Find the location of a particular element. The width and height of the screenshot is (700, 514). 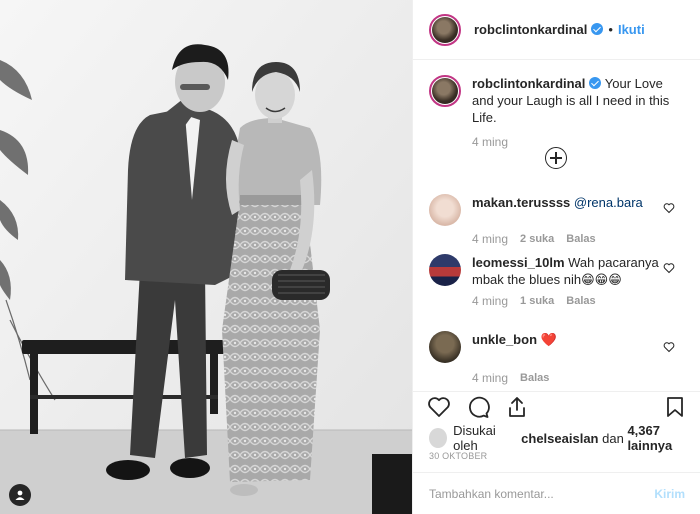

comment-username: makan.terussss is located at coordinates (521, 202).